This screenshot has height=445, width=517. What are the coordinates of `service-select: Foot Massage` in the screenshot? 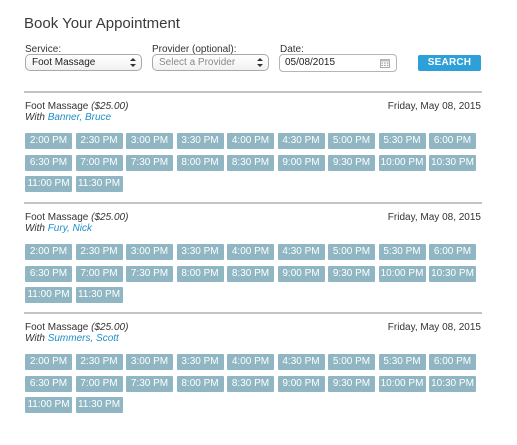 It's located at (83, 62).